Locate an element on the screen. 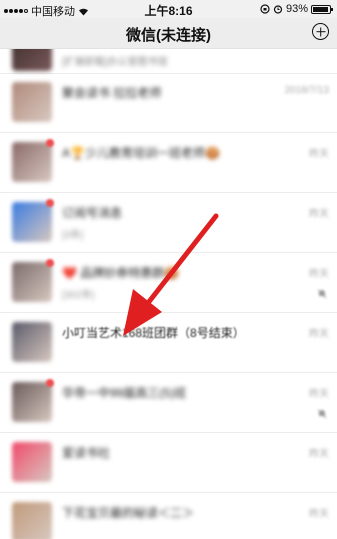 This screenshot has height=539, width=337. nav-bar: 微信(未连接) is located at coordinates (168, 33).